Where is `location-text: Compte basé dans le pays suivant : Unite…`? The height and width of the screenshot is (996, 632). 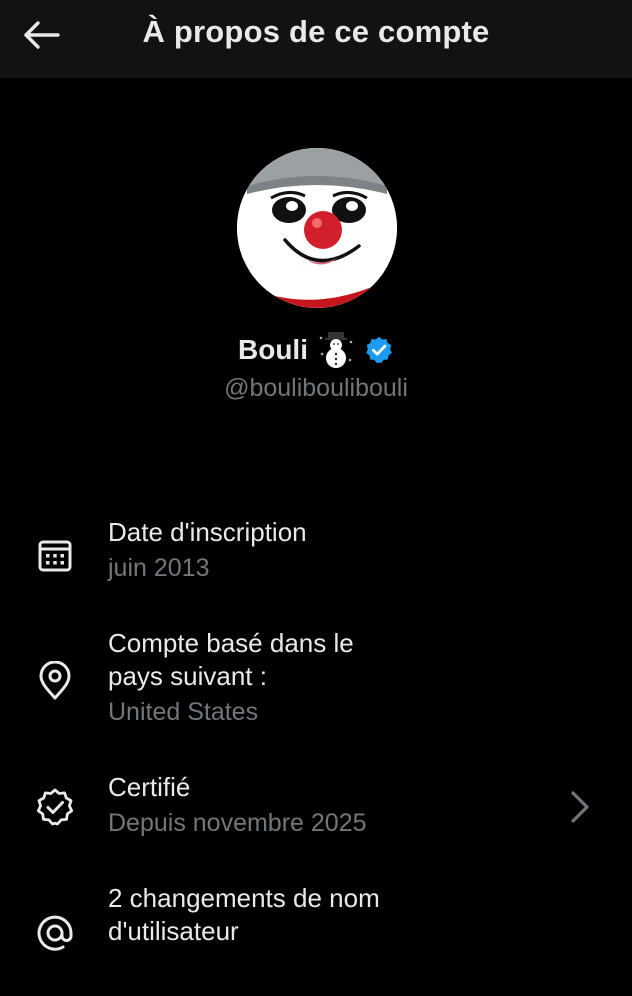 location-text: Compte basé dans le pays suivant : Unite… is located at coordinates (328, 678).